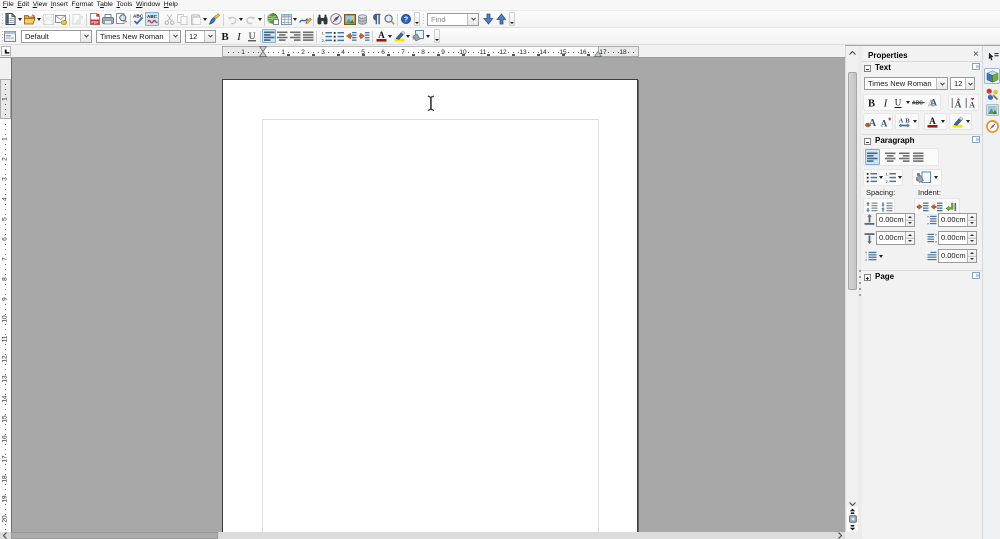  What do you see at coordinates (881, 177) in the screenshot?
I see `bullet-list-dropdown` at bounding box center [881, 177].